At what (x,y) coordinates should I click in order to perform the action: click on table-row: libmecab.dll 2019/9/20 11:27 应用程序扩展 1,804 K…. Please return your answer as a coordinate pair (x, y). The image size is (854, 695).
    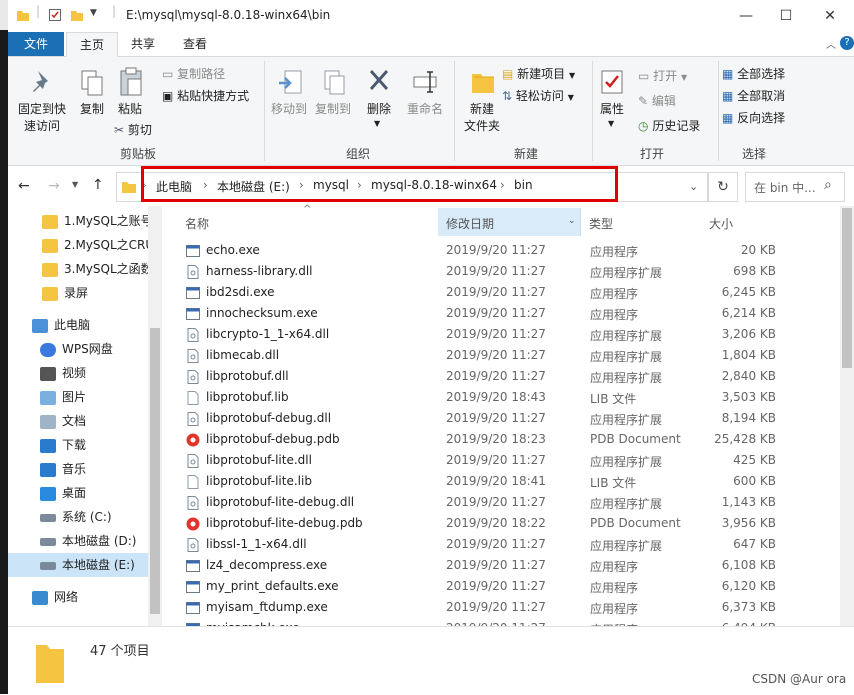
    Looking at the image, I should click on (486, 356).